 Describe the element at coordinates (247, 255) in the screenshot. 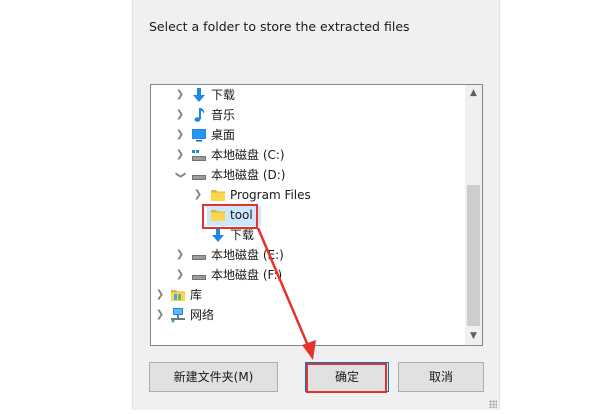

I see `tree-item-label: 本地磁盘 (E:)` at that location.